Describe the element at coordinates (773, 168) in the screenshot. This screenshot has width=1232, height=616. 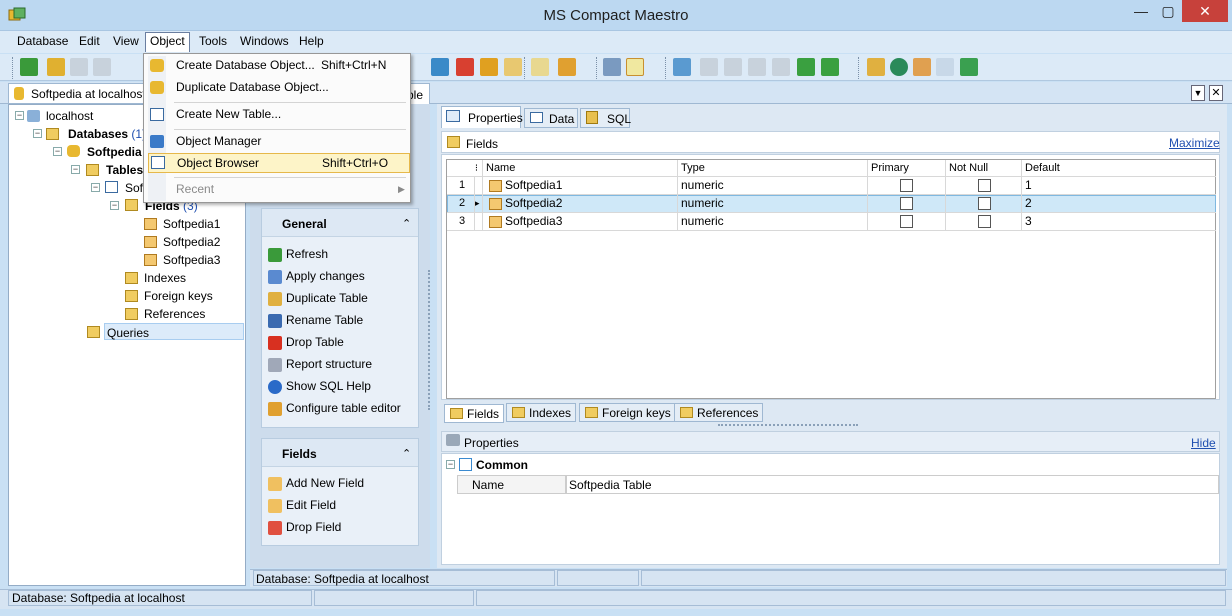
I see `col-header-type: Type` at that location.